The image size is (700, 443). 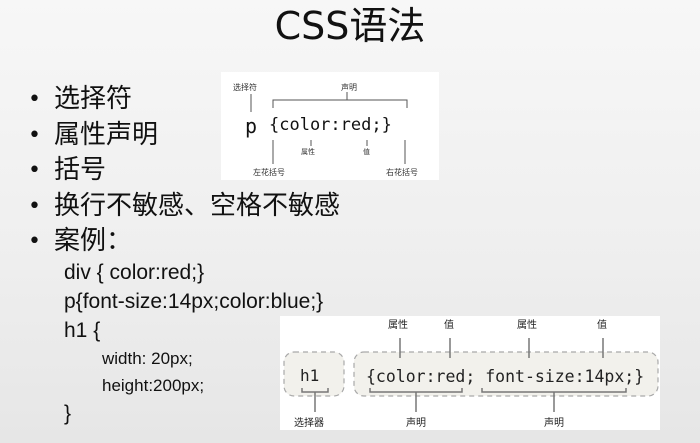 What do you see at coordinates (183, 242) in the screenshot?
I see `bullet-item: • 案例：` at bounding box center [183, 242].